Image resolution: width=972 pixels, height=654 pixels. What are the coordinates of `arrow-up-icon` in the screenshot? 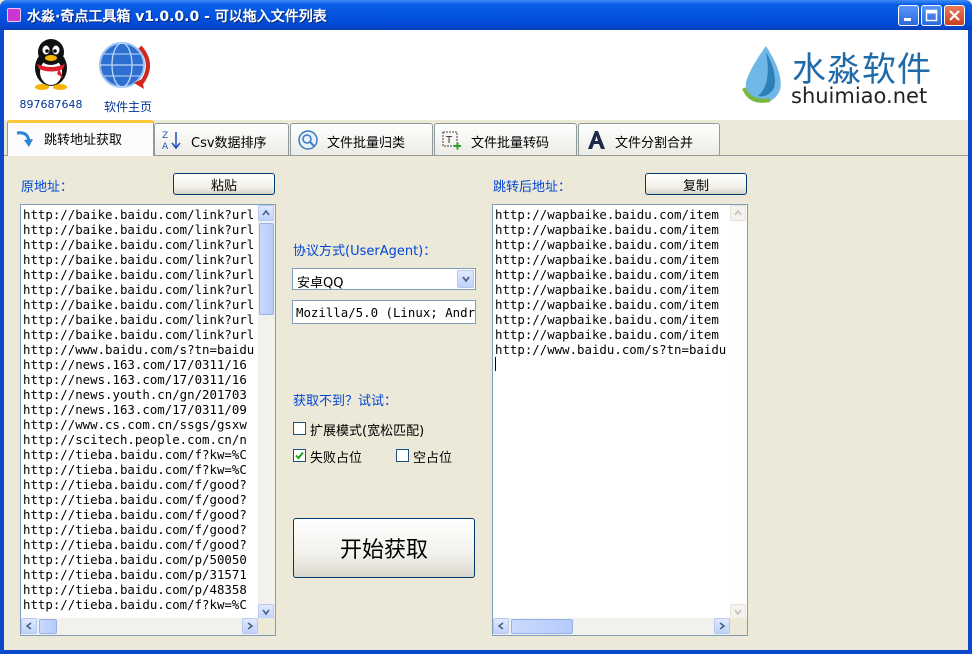 It's located at (266, 212).